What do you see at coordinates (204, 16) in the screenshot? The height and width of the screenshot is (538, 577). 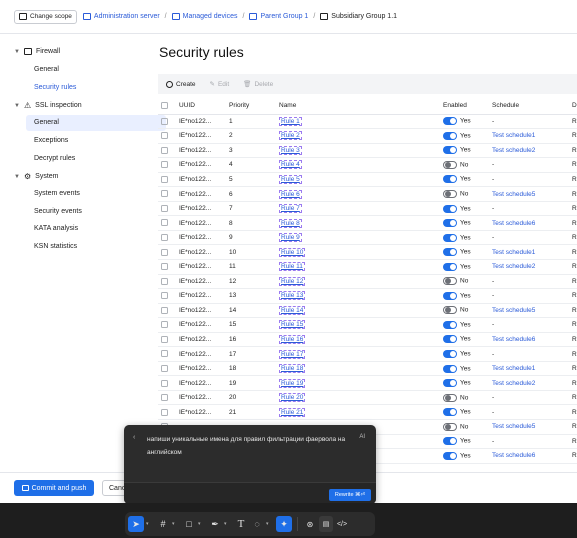 I see `breadcrumb-item-managed-devices: Managed devices` at bounding box center [204, 16].